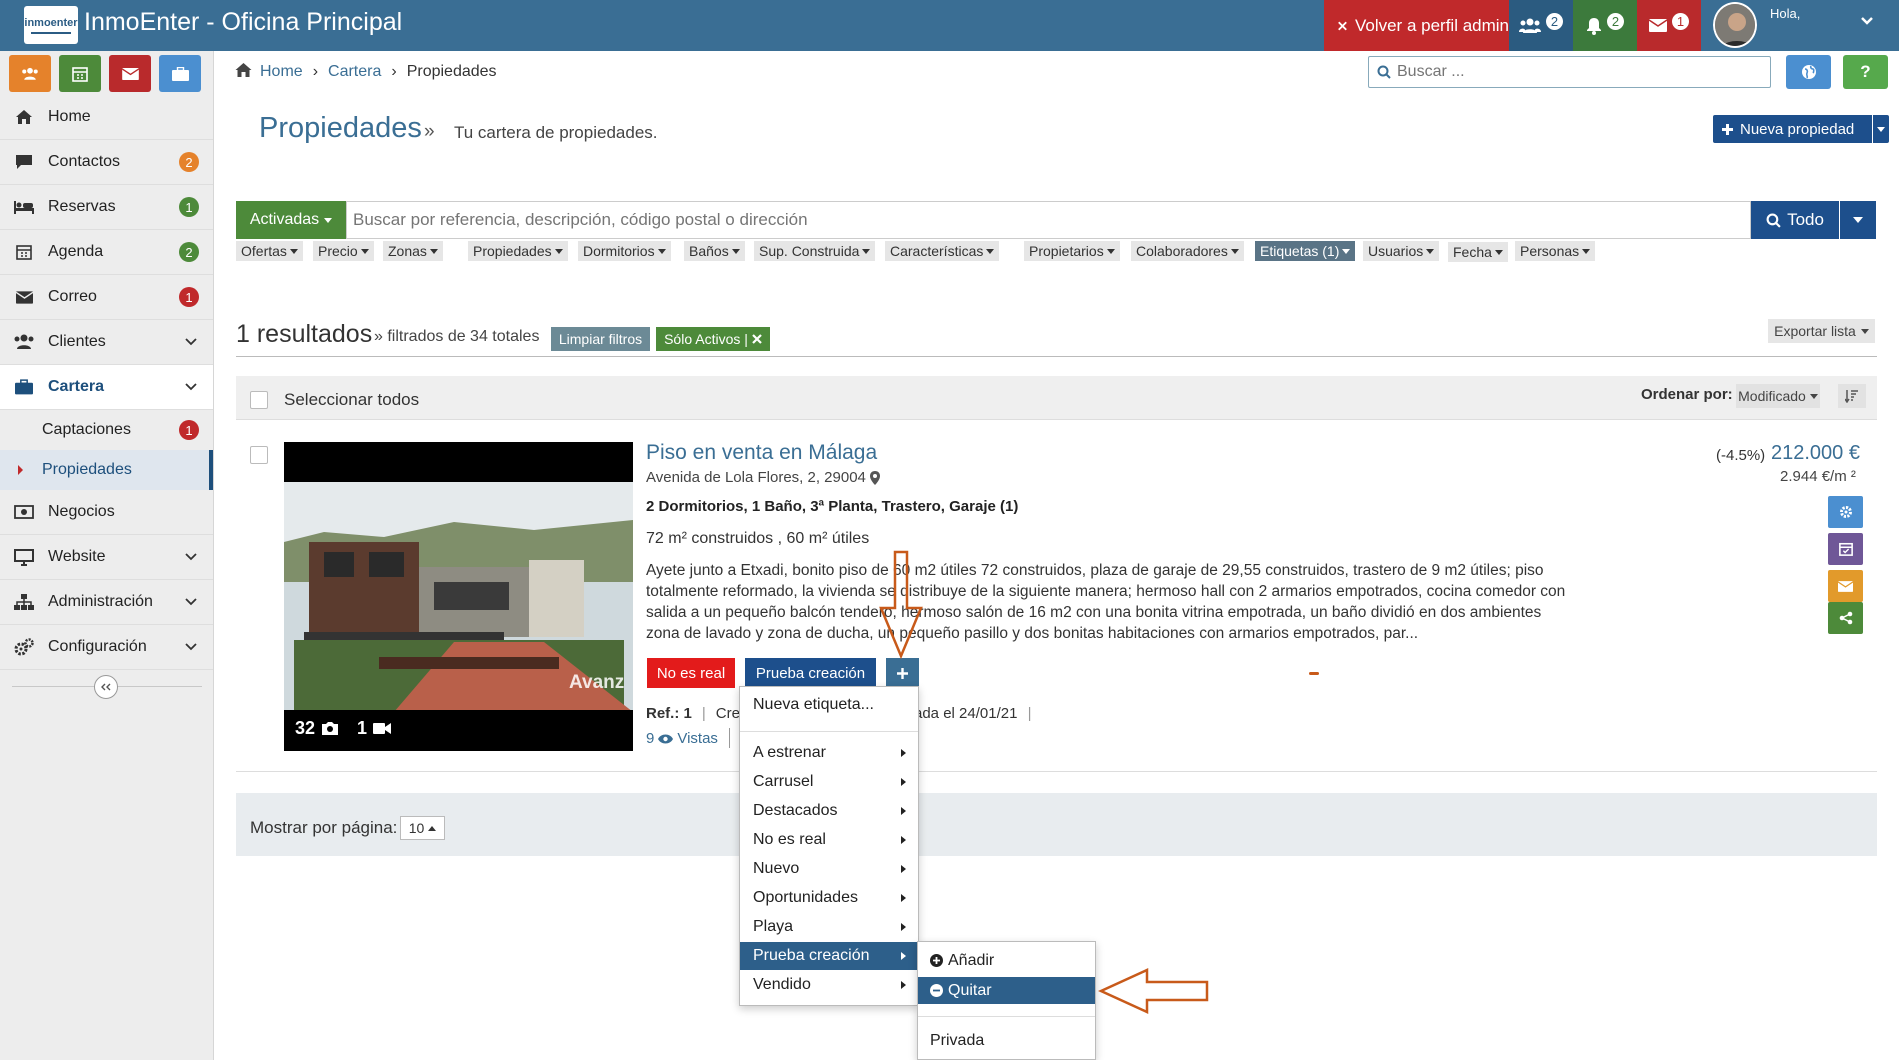  Describe the element at coordinates (1006, 960) in the screenshot. I see `submenu-add: Añadir` at that location.